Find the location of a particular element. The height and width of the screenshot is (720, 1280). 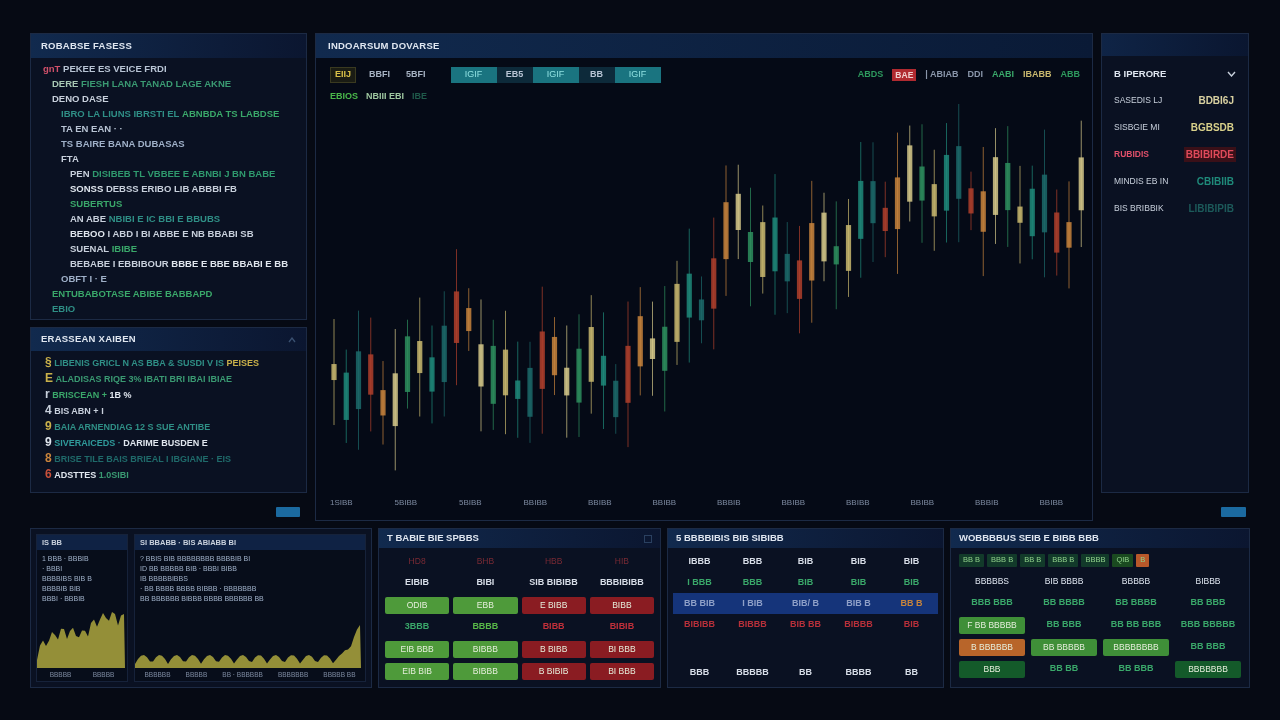

table-cell-text: BB BB BBB is located at coordinates (1136, 625).